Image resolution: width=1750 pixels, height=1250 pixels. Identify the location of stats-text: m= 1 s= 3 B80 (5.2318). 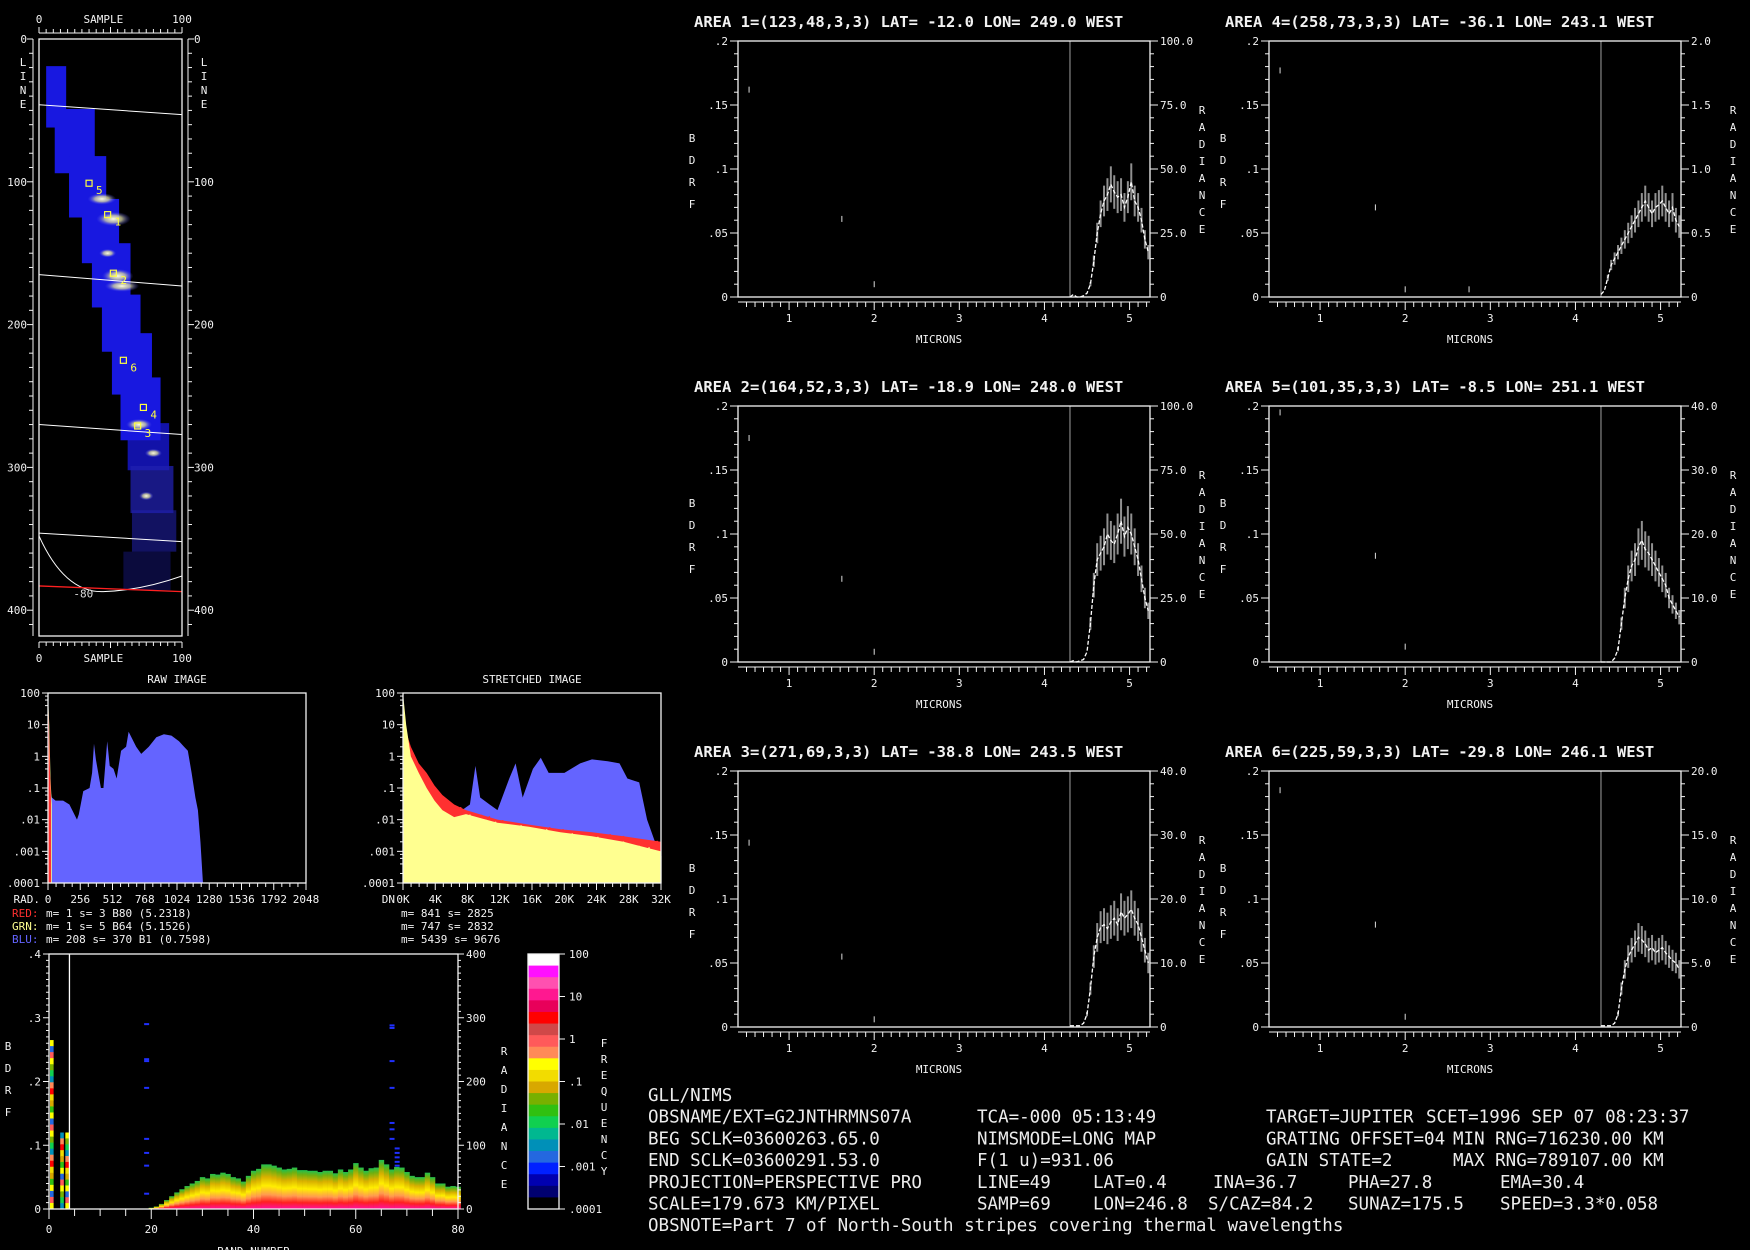
(119, 913).